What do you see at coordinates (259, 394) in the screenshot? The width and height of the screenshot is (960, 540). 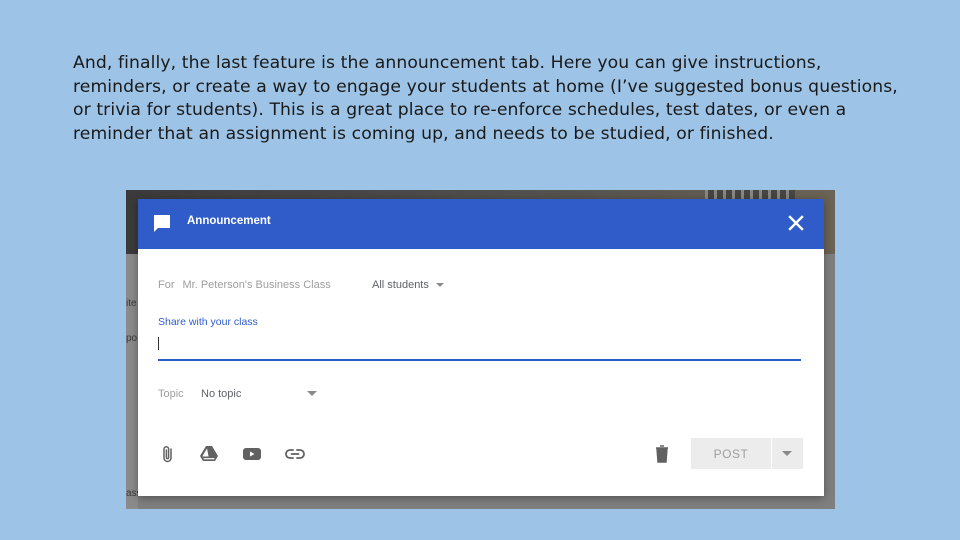 I see `topic-dropdown: No topic` at bounding box center [259, 394].